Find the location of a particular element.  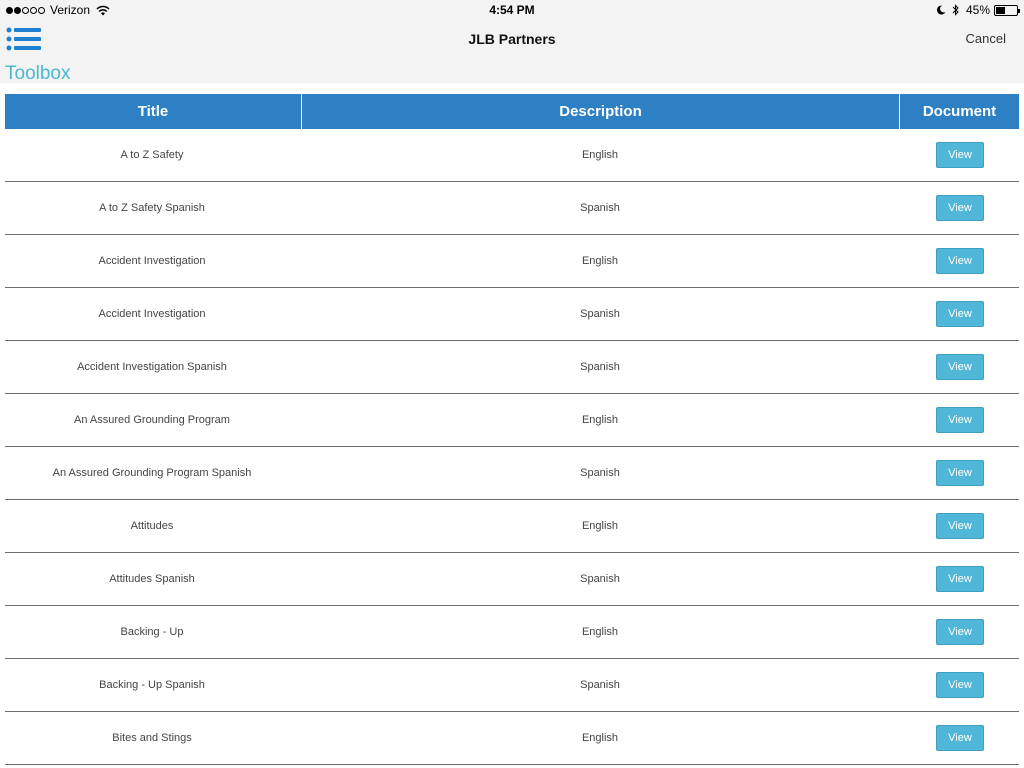

column-header-description: Description is located at coordinates (601, 111).